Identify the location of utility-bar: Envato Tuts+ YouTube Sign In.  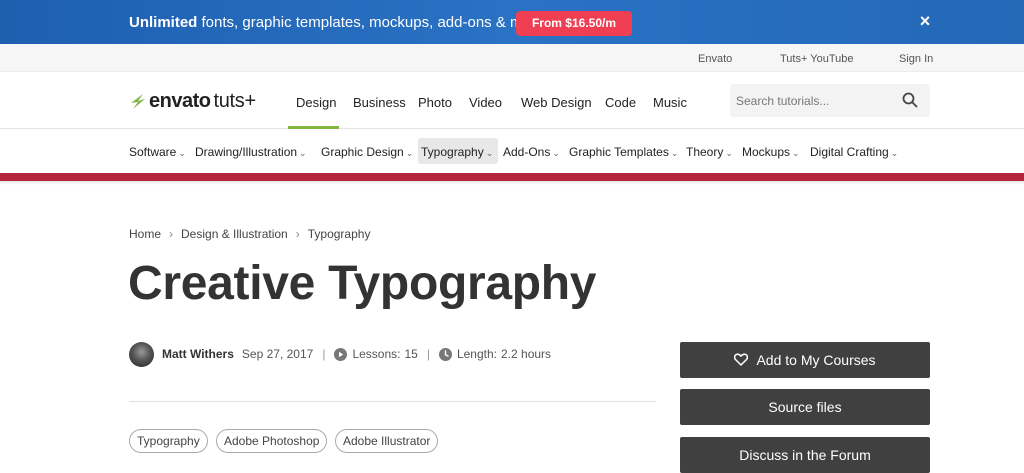
(512, 58).